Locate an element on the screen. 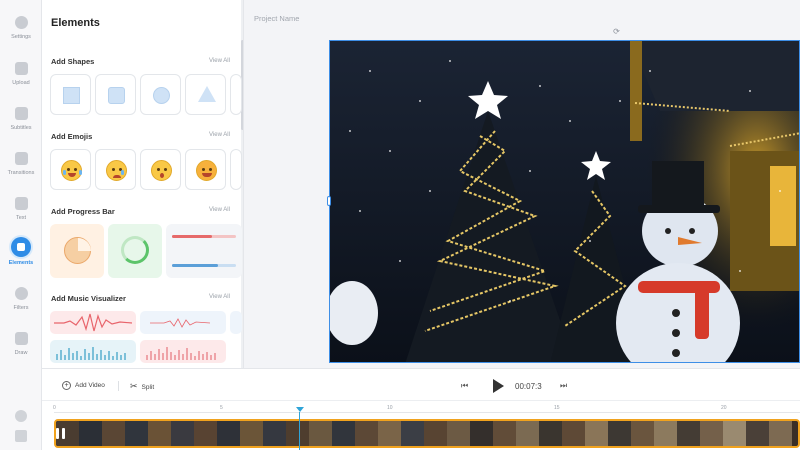  shape-triangle-tile is located at coordinates (205, 94).